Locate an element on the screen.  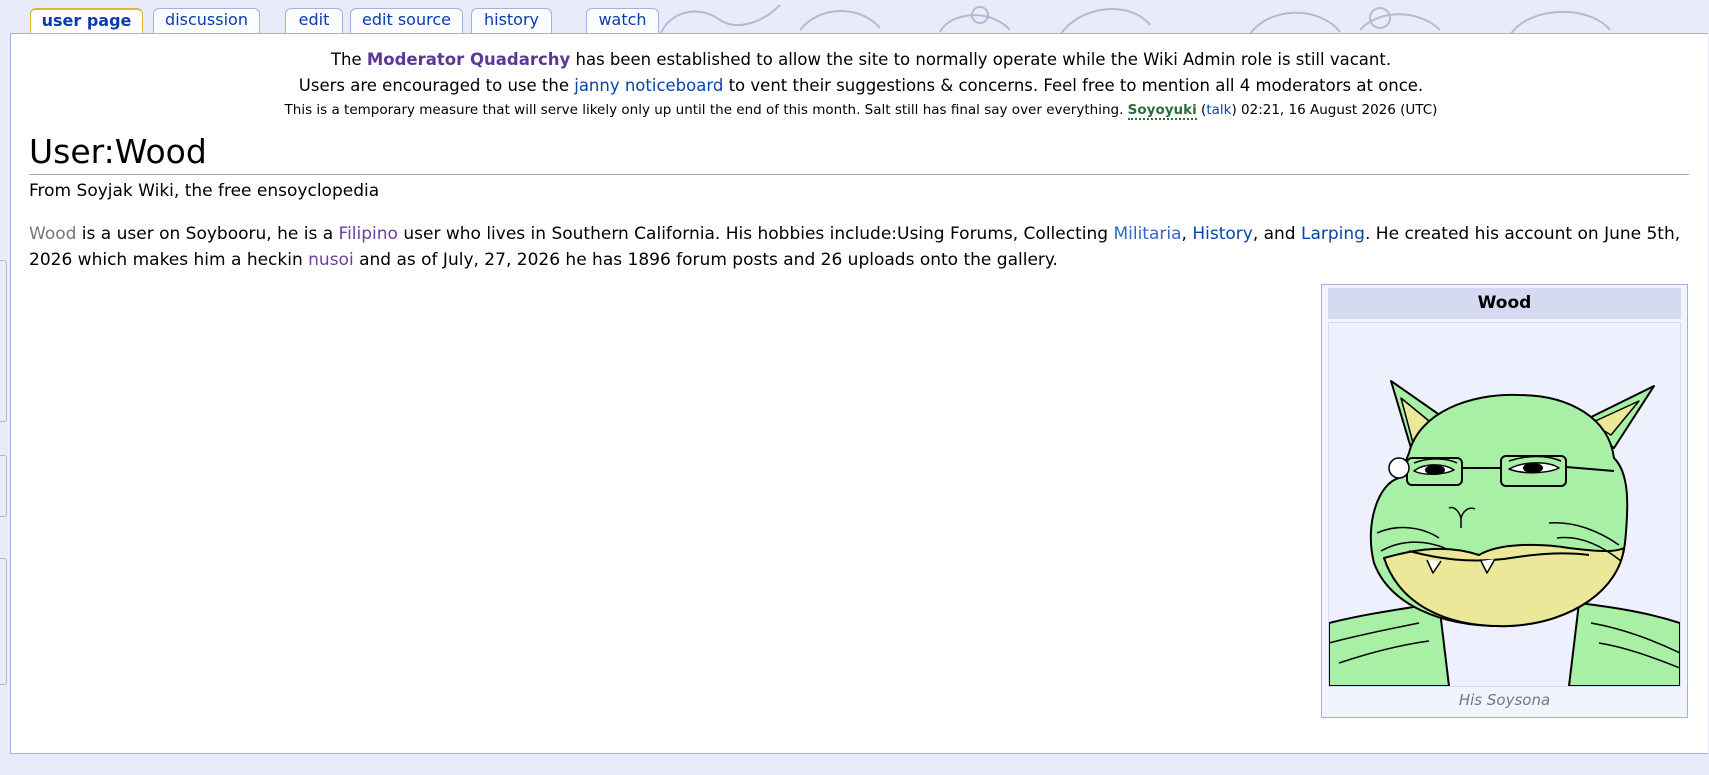
signature-user-link: Soyoyuki is located at coordinates (1162, 111).